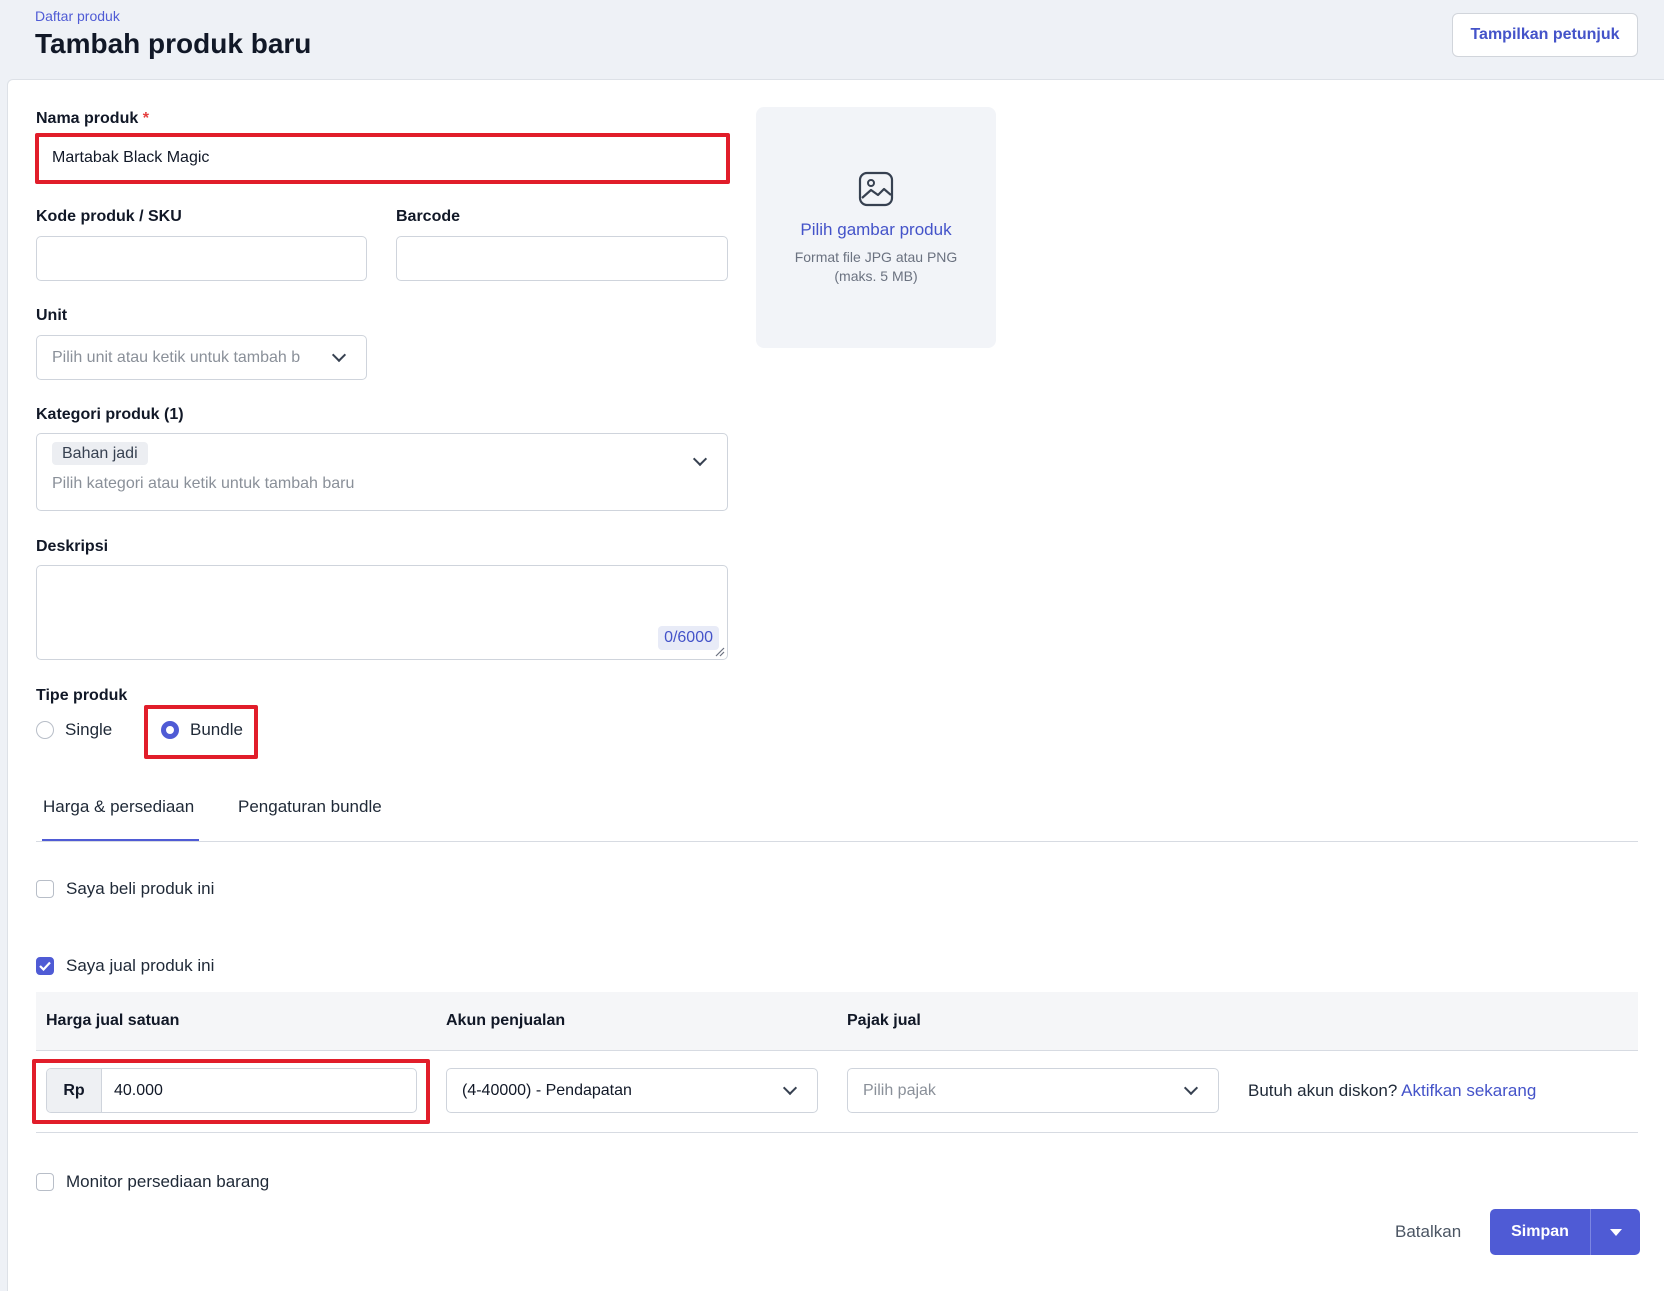 This screenshot has height=1291, width=1664. I want to click on save-button: Simpan, so click(1540, 1232).